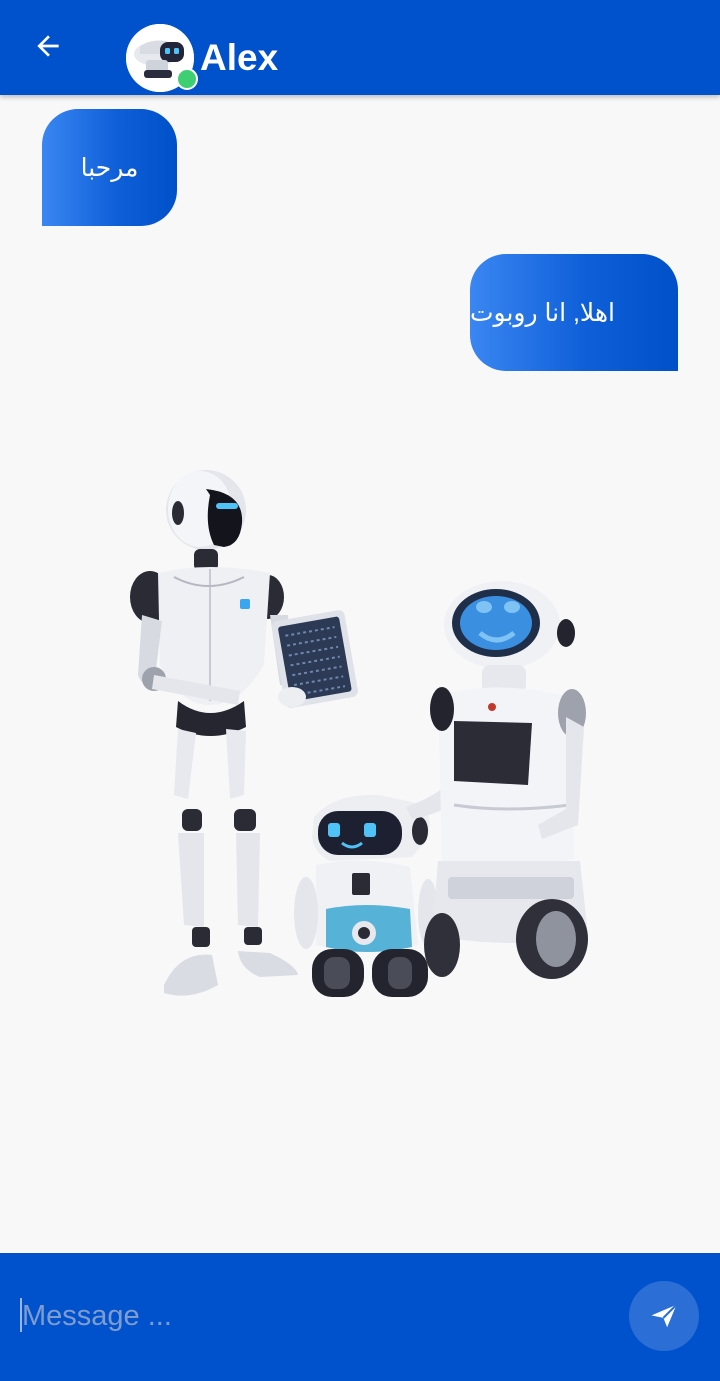 The height and width of the screenshot is (1381, 720). What do you see at coordinates (542, 312) in the screenshot?
I see `message-text: اهلا, انا روبوت` at bounding box center [542, 312].